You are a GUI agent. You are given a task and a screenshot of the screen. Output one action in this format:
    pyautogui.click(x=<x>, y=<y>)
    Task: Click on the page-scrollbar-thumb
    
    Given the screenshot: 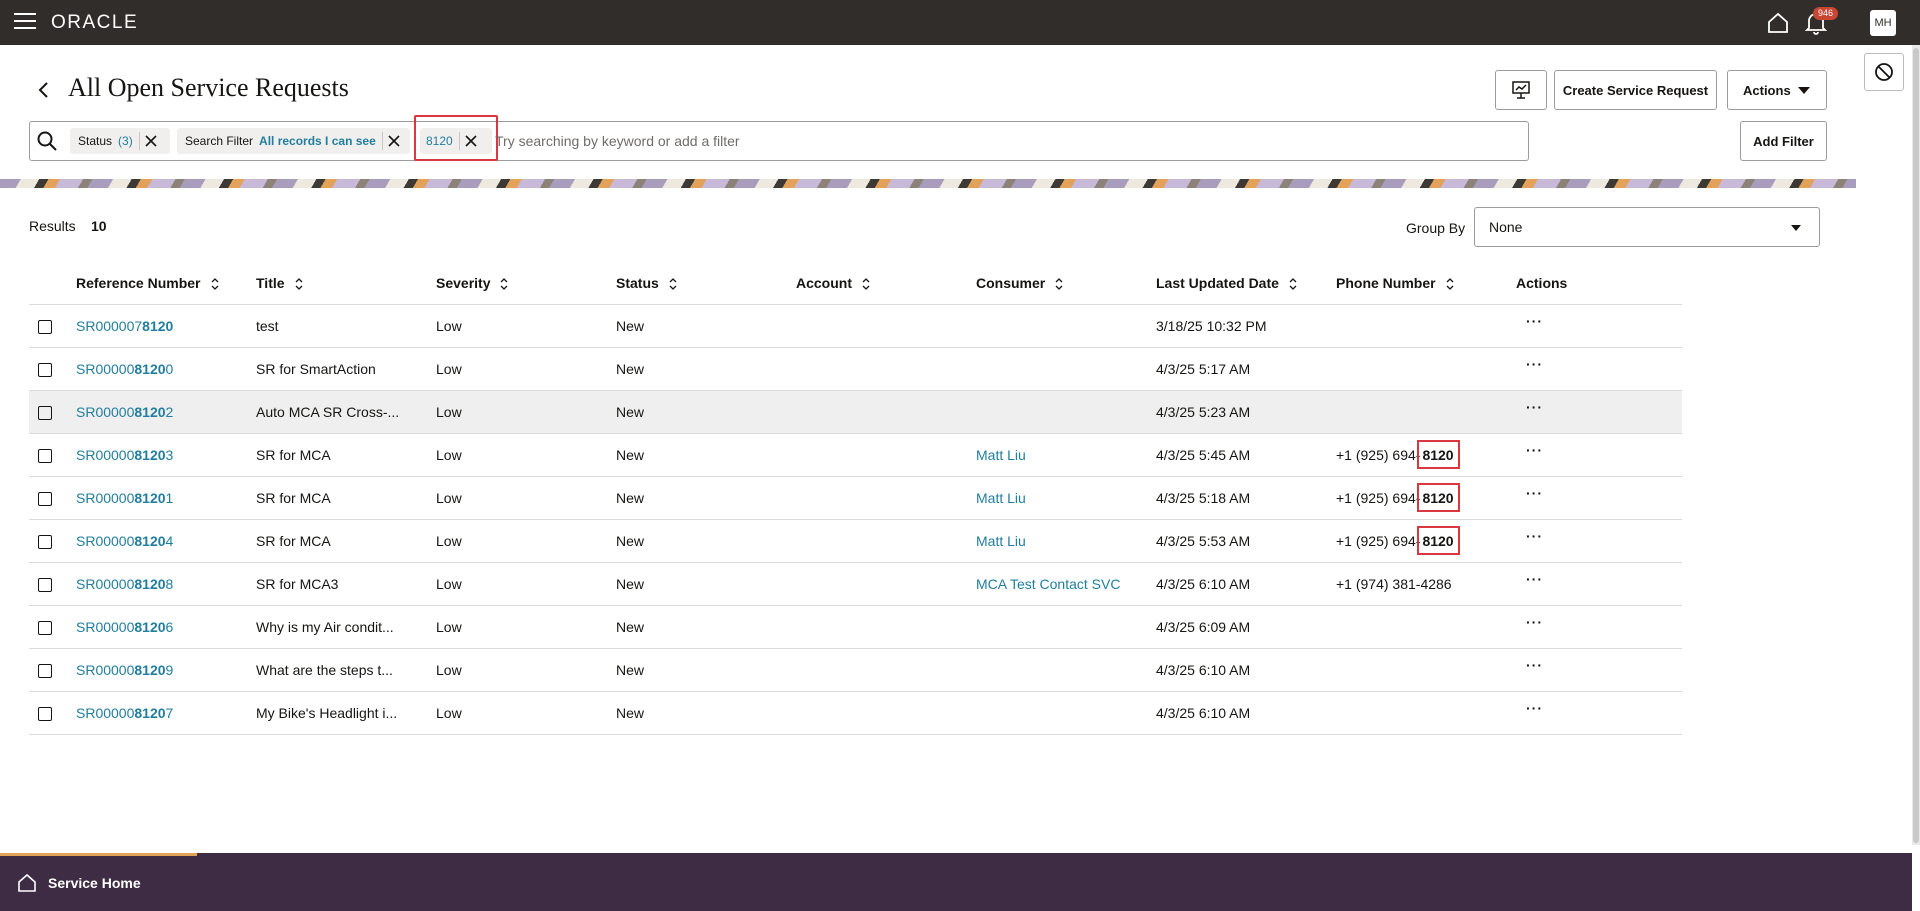 What is the action you would take?
    pyautogui.click(x=1916, y=445)
    